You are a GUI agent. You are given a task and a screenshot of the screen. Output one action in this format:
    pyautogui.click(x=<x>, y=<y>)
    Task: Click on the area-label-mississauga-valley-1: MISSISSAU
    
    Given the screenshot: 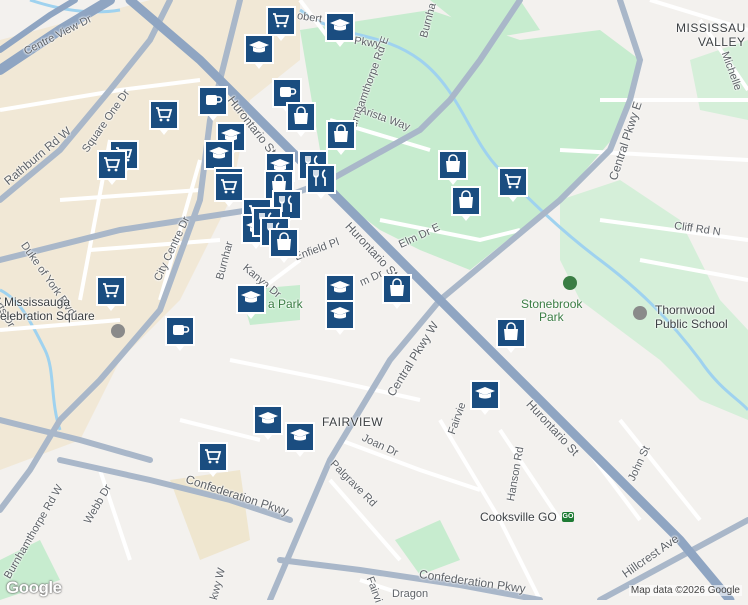 What is the action you would take?
    pyautogui.click(x=711, y=28)
    